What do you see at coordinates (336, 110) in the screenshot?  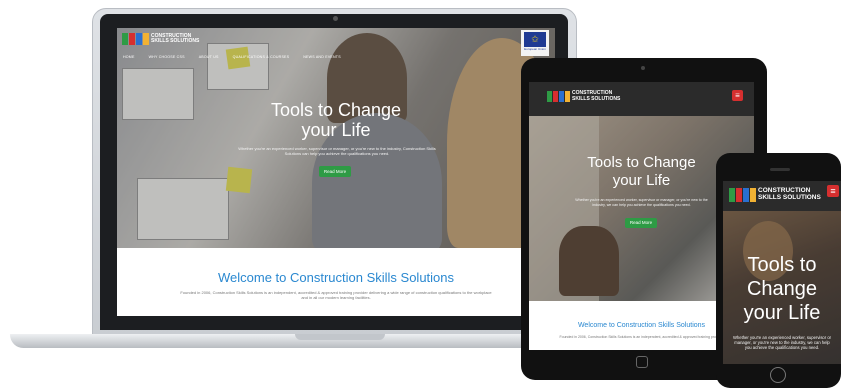 I see `hero-title-line-1: Tools to Change` at bounding box center [336, 110].